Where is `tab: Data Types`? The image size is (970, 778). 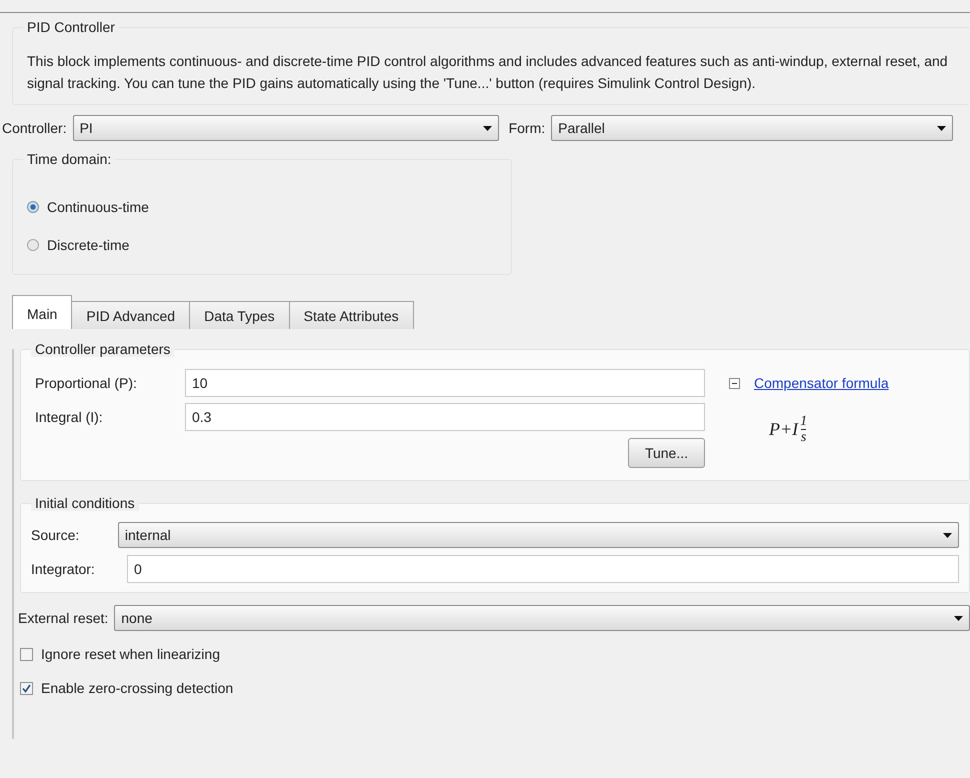
tab: Data Types is located at coordinates (239, 315).